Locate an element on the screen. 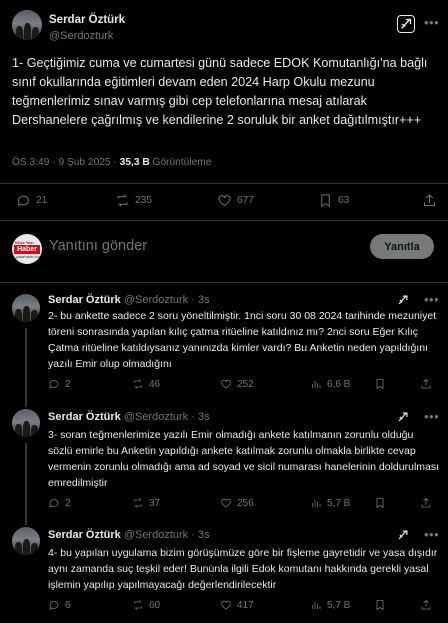 The image size is (448, 623). repost-button: 60 is located at coordinates (146, 605).